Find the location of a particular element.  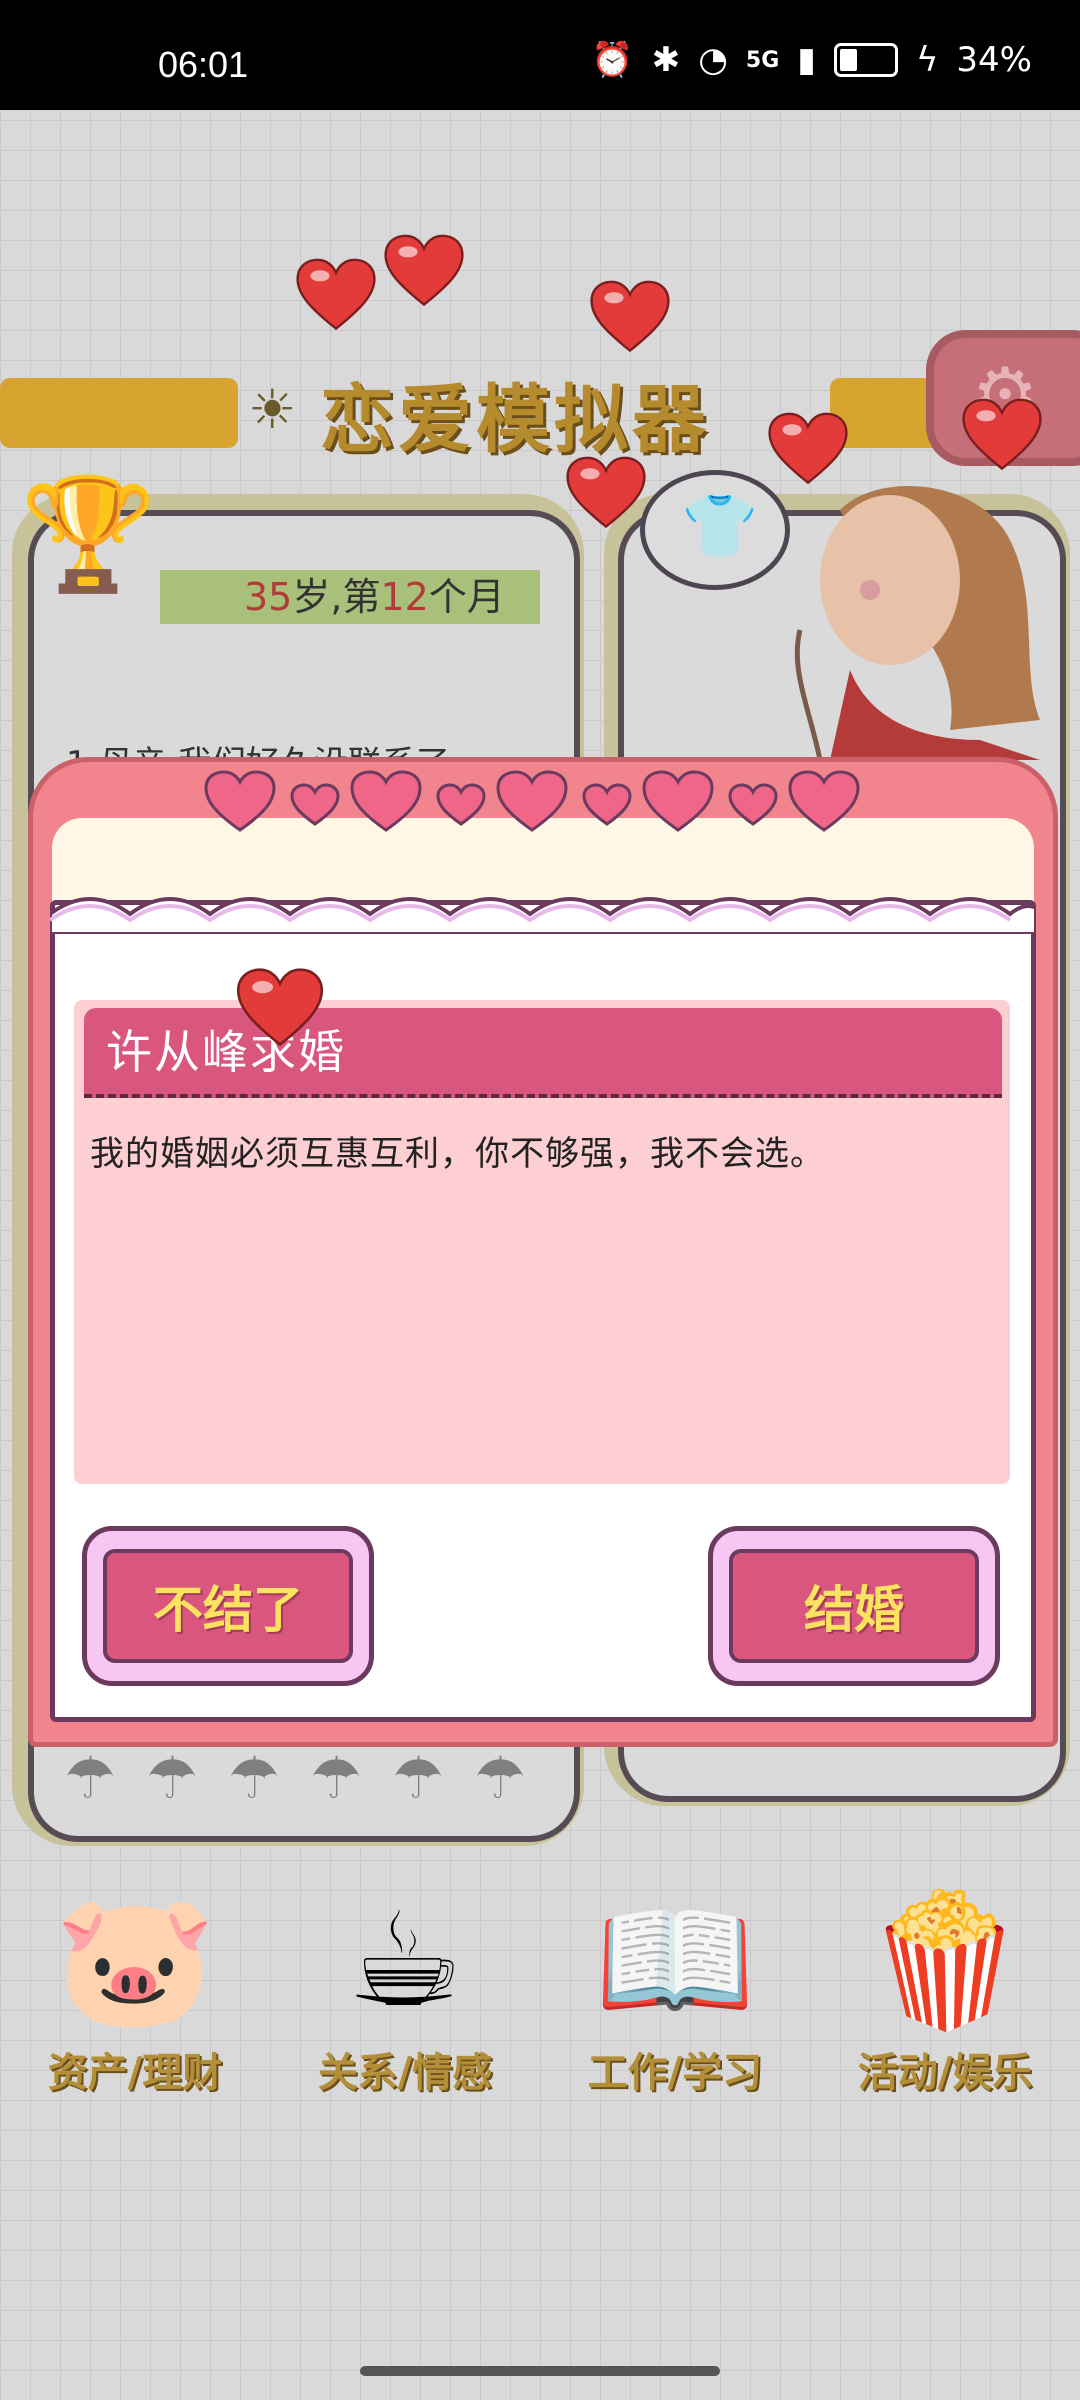

marry-button-label: 结婚 is located at coordinates (854, 1606).